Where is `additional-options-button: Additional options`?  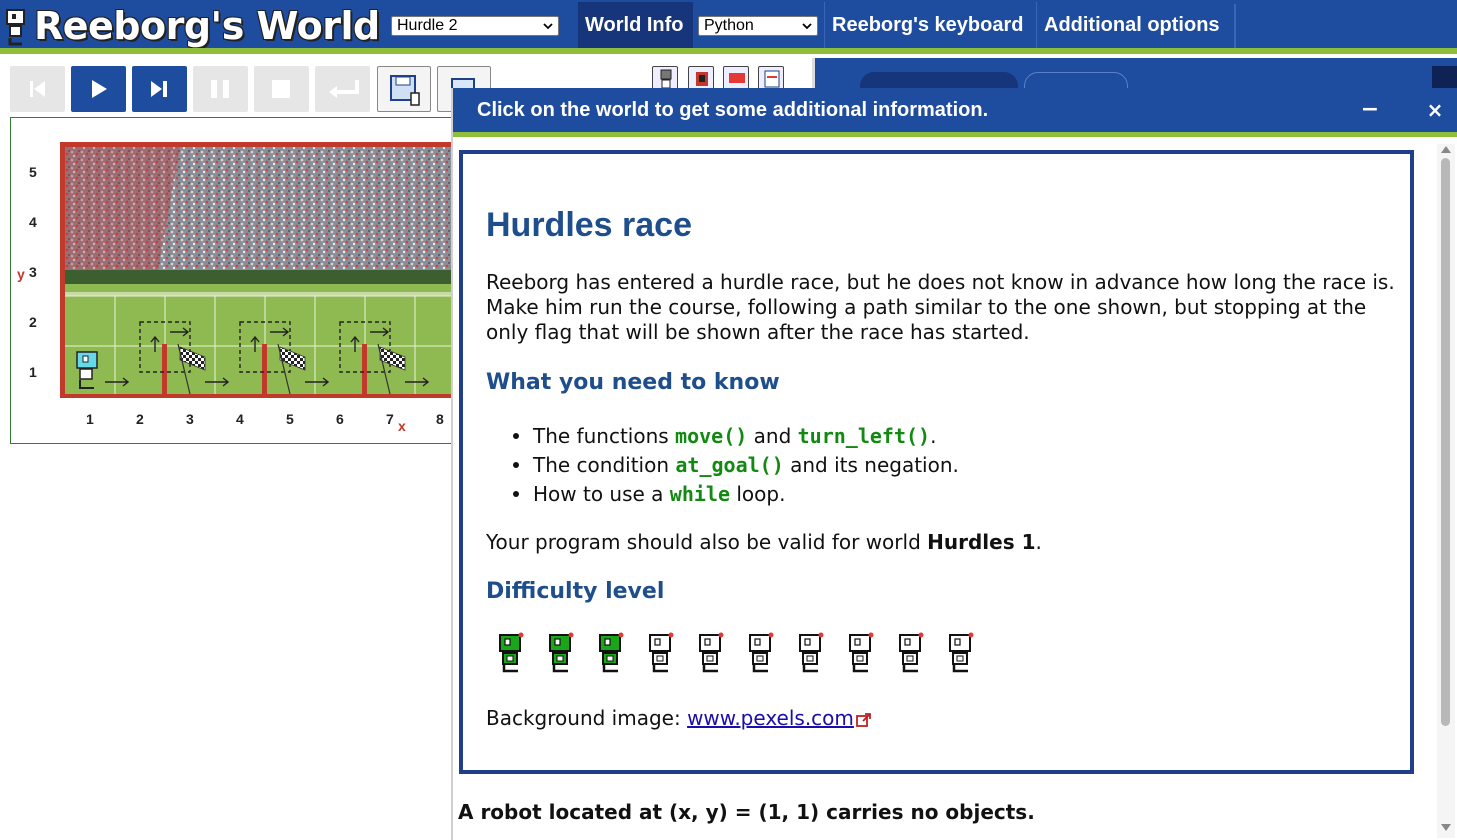 additional-options-button: Additional options is located at coordinates (1135, 25).